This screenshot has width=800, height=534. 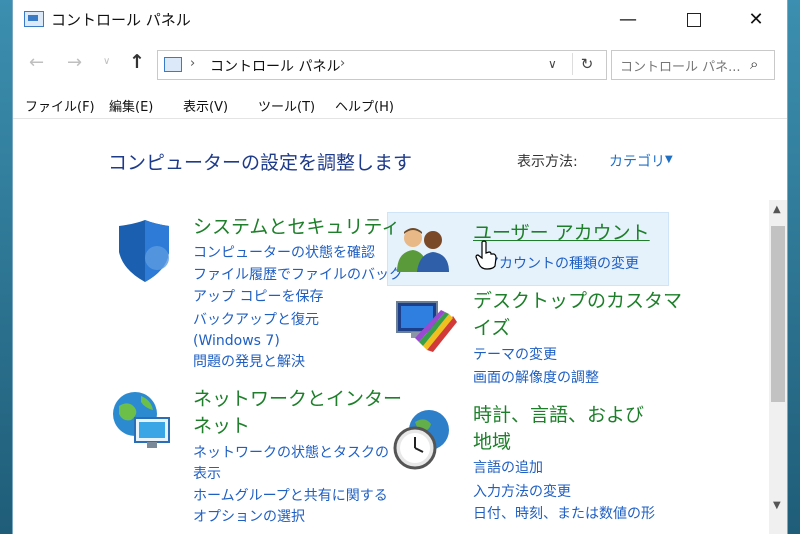 I want to click on view-by-label: 表示方法:, so click(x=547, y=162).